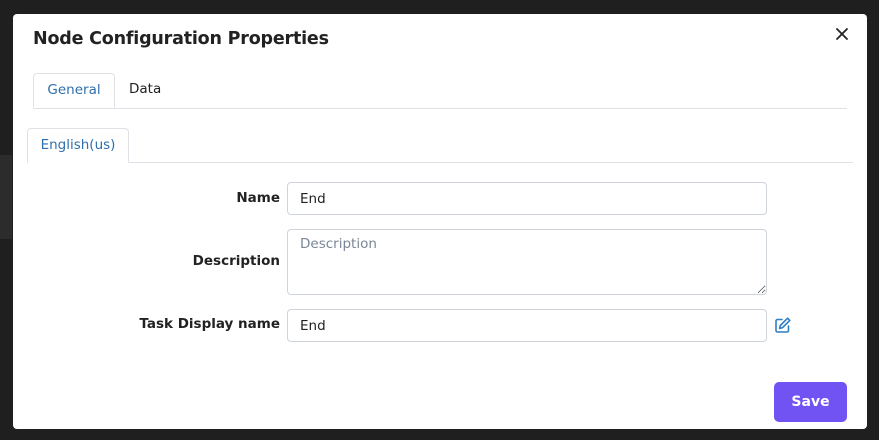 The height and width of the screenshot is (440, 879). What do you see at coordinates (209, 324) in the screenshot?
I see `task-display-name-label: Task Display name` at bounding box center [209, 324].